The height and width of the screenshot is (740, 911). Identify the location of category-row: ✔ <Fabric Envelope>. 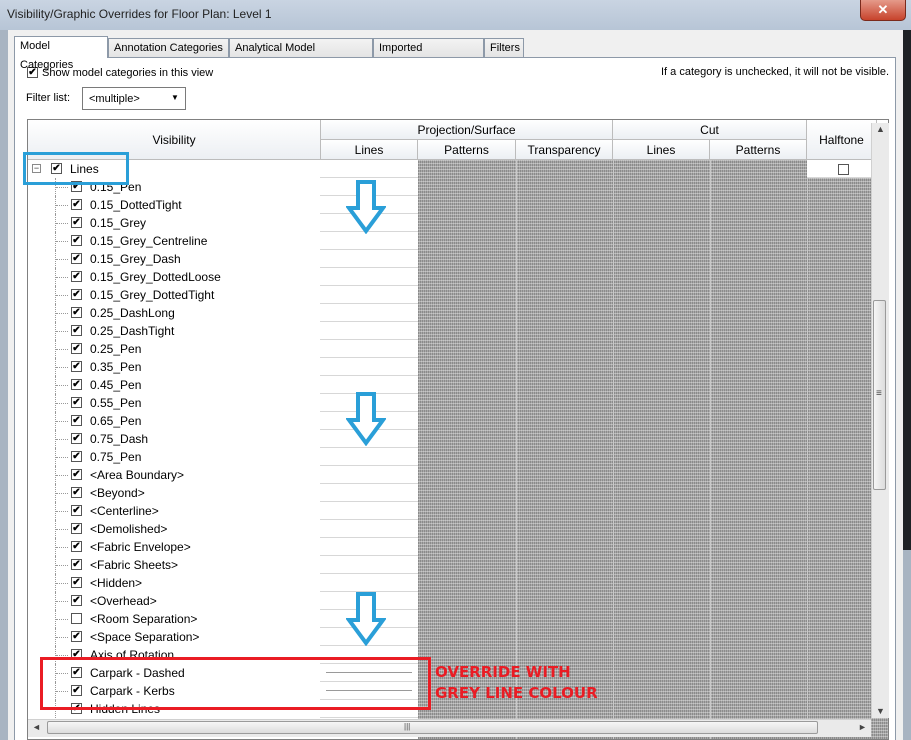
(223, 547).